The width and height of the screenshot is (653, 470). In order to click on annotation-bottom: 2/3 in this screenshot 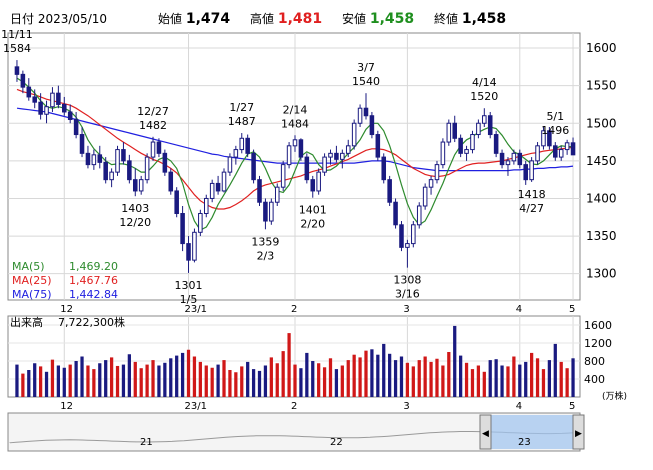, I will do `click(266, 255)`.